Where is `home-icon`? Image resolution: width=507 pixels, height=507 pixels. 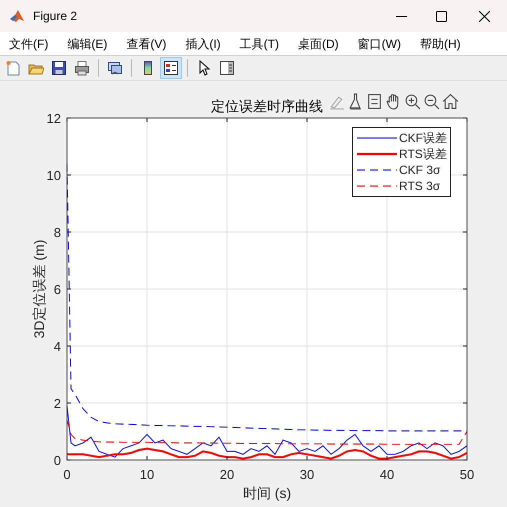 home-icon is located at coordinates (450, 101).